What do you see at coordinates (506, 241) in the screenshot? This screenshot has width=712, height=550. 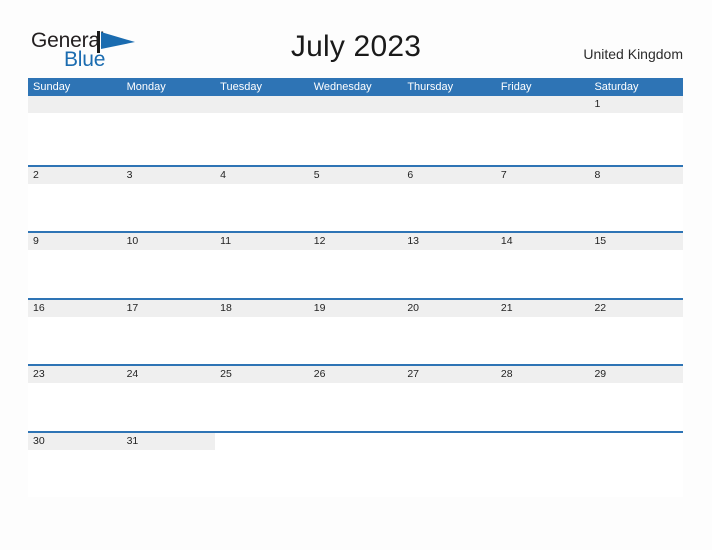 I see `day-number: 14` at bounding box center [506, 241].